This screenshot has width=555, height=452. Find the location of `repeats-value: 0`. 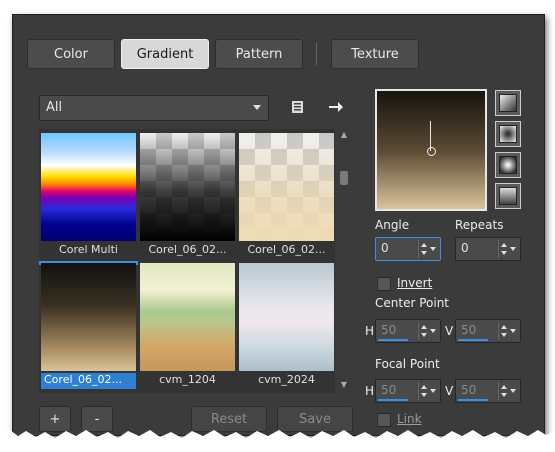

repeats-value: 0 is located at coordinates (465, 248).